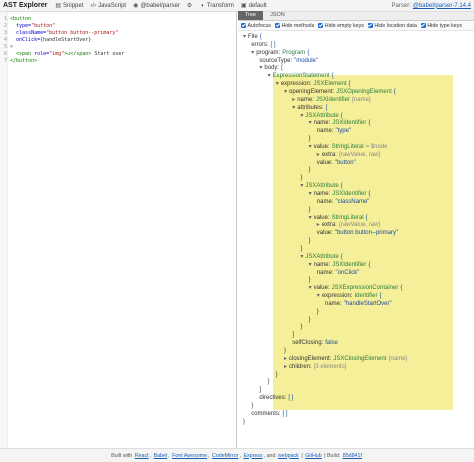 Image resolution: width=474 pixels, height=462 pixels. I want to click on footer-sep: |, so click(302, 455).